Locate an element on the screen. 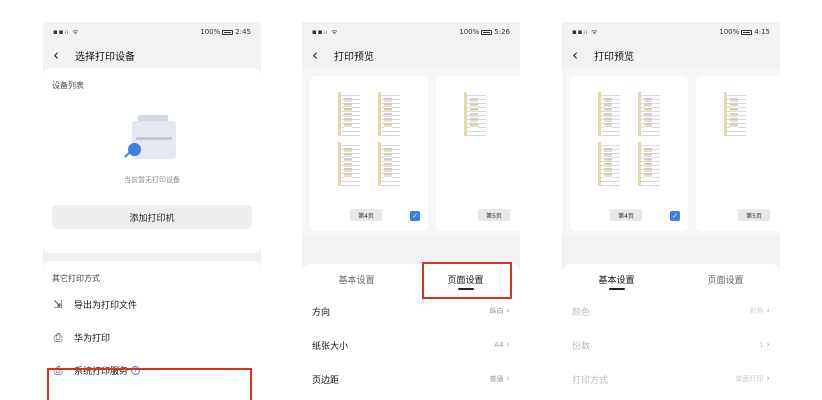  row-value: 纵向 is located at coordinates (500, 311).